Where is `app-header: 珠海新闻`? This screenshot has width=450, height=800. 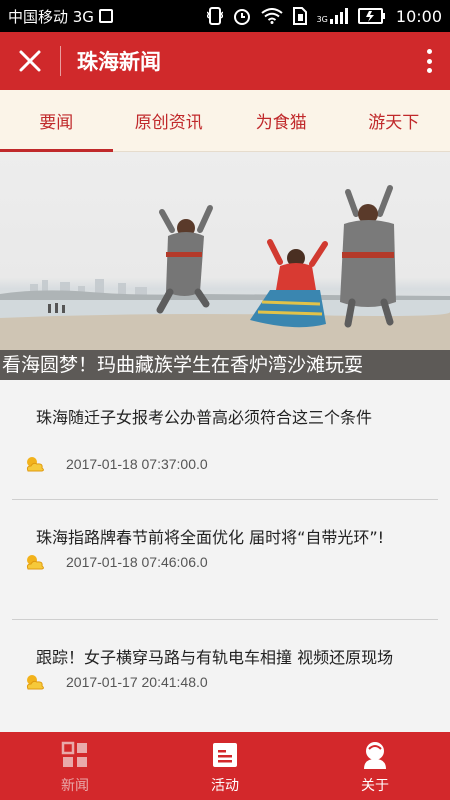
app-header: 珠海新闻 is located at coordinates (225, 61).